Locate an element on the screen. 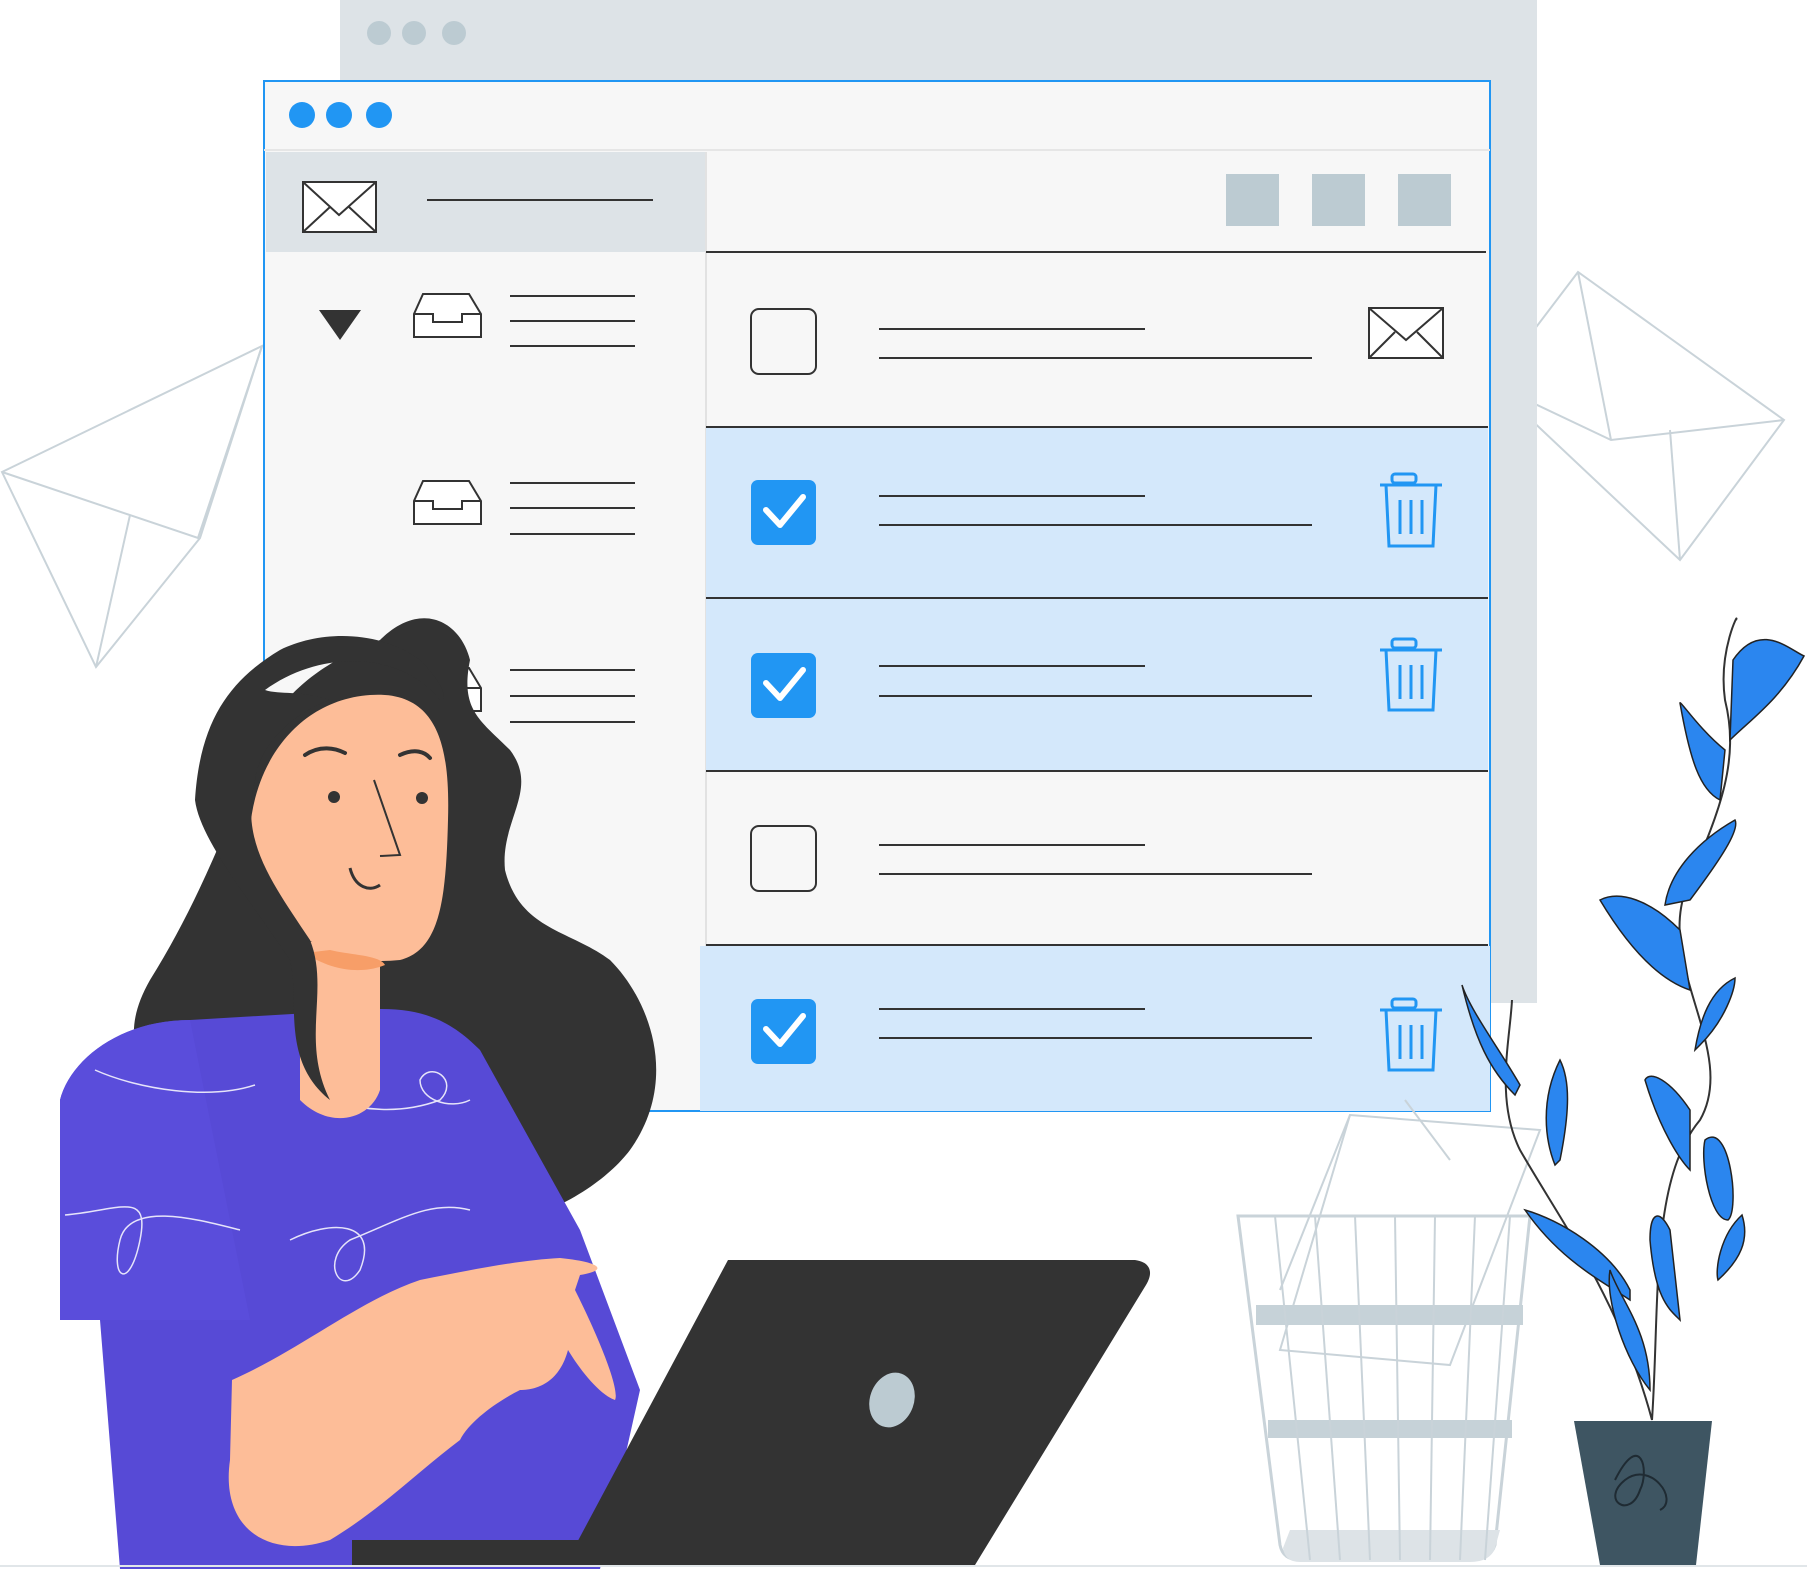 This screenshot has width=1807, height=1569. window-maximize-dot is located at coordinates (379, 115).